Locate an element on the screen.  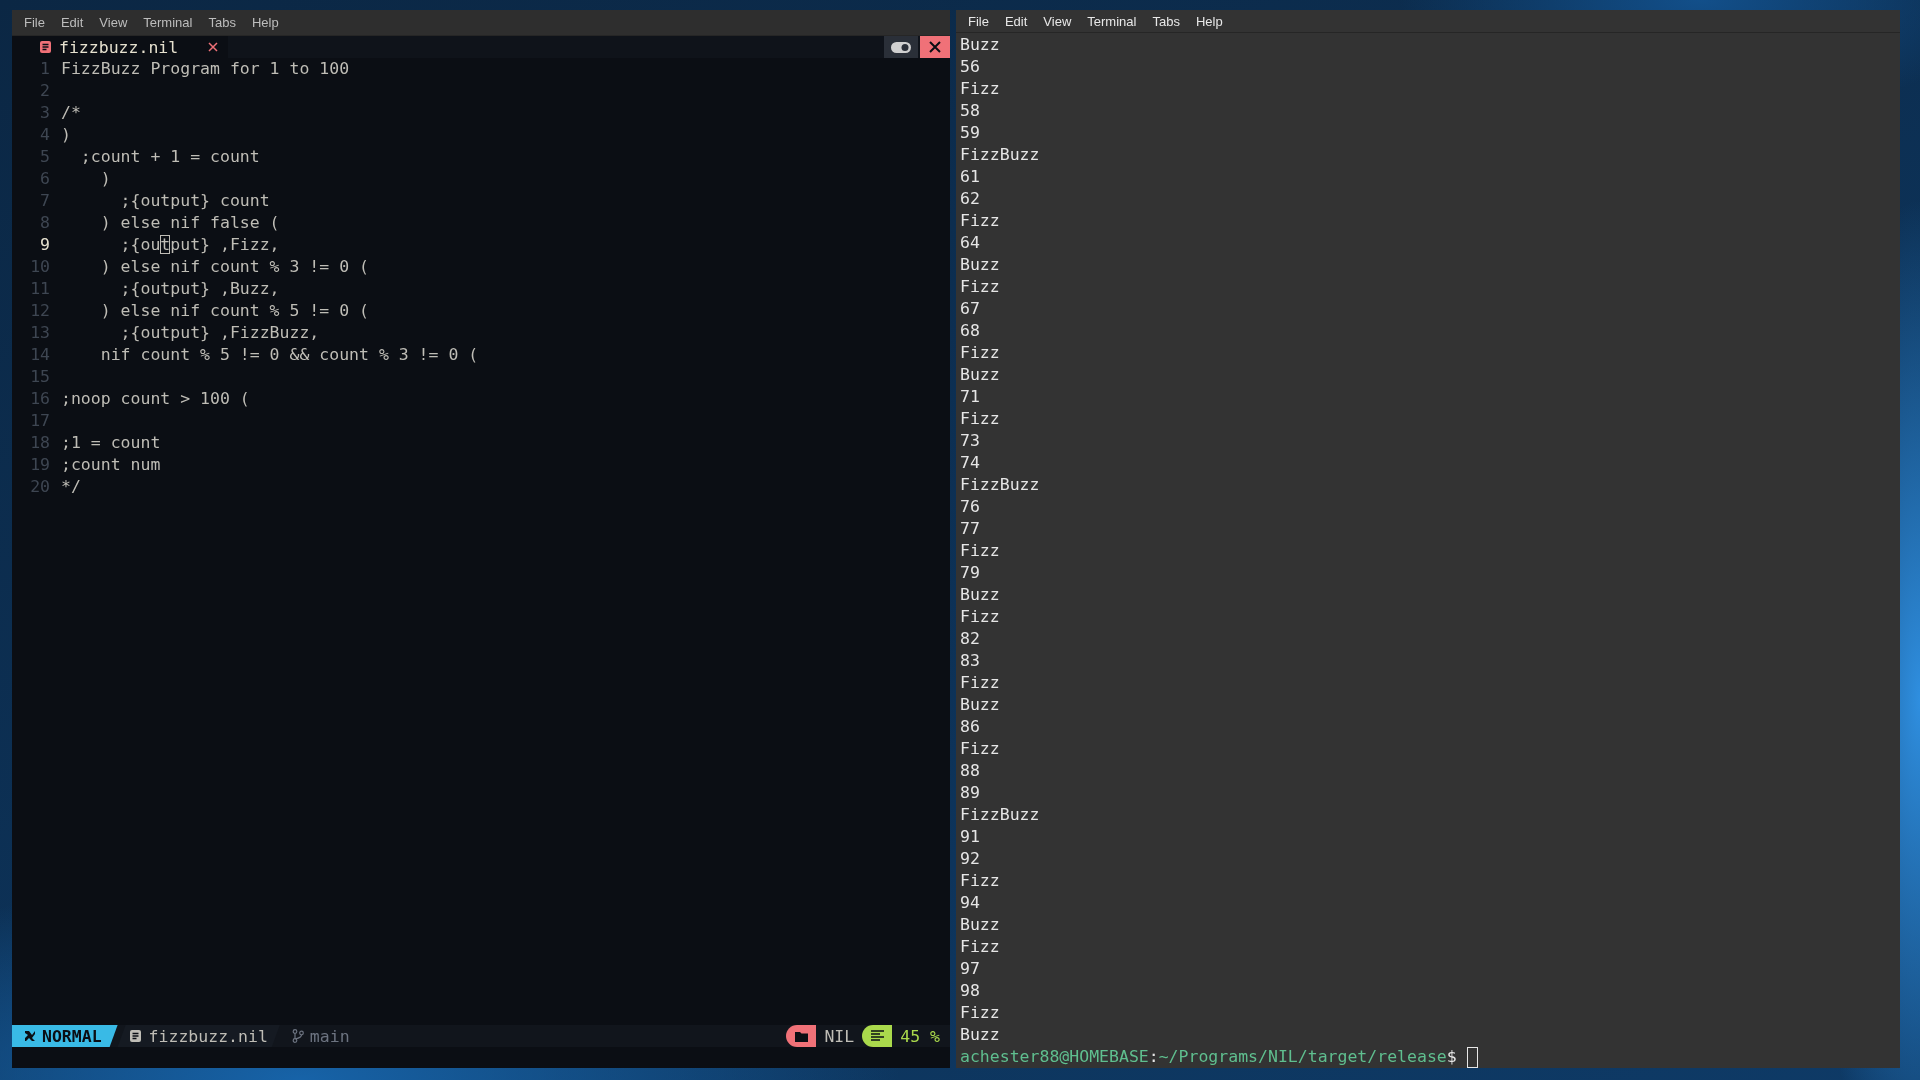
toggle-button is located at coordinates (901, 47).